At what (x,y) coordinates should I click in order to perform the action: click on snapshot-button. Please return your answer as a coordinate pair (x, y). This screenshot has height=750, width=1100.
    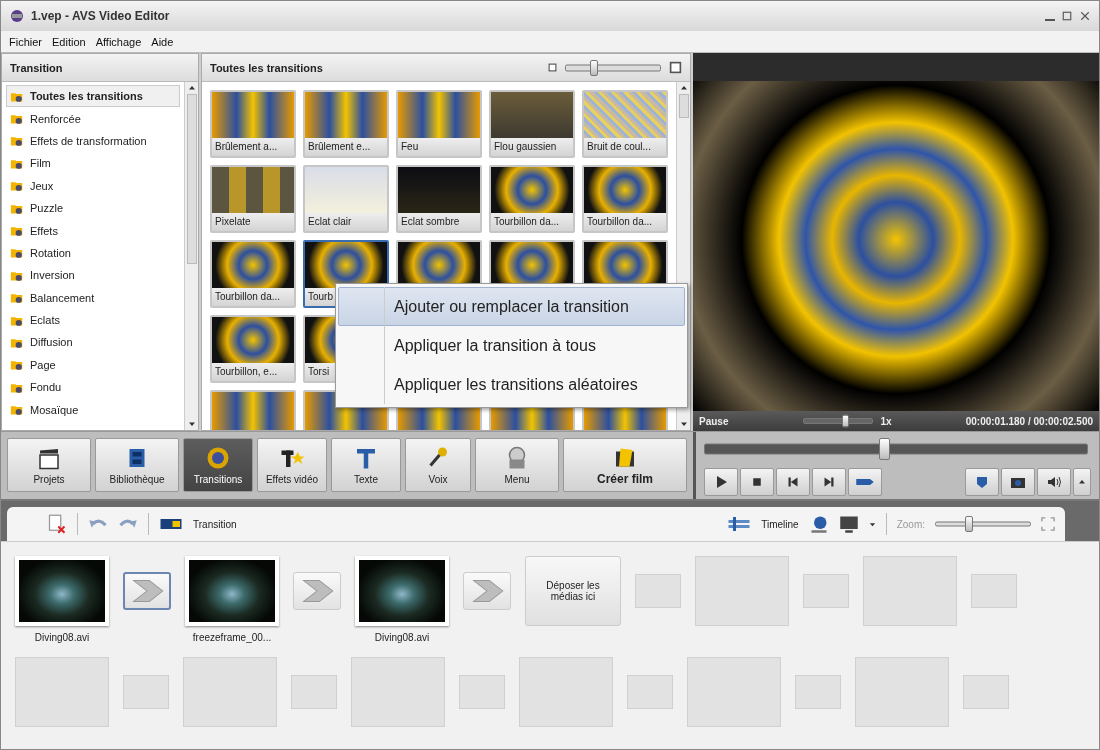
    Looking at the image, I should click on (1018, 482).